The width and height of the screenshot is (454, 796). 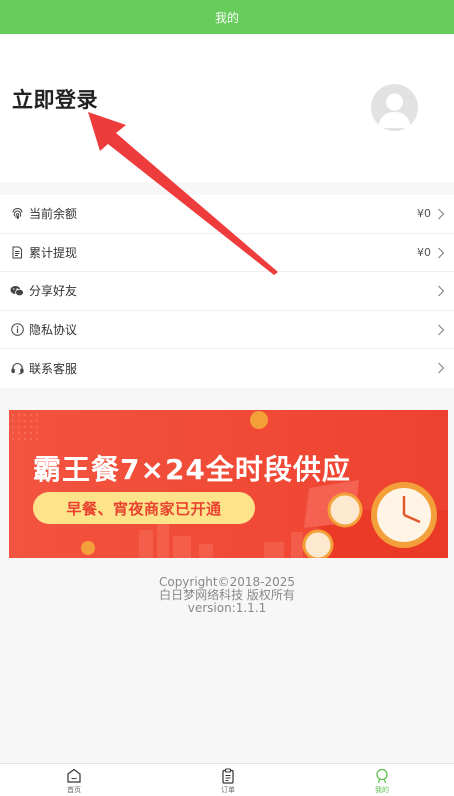 I want to click on version-text: version:1.1.1, so click(x=227, y=608).